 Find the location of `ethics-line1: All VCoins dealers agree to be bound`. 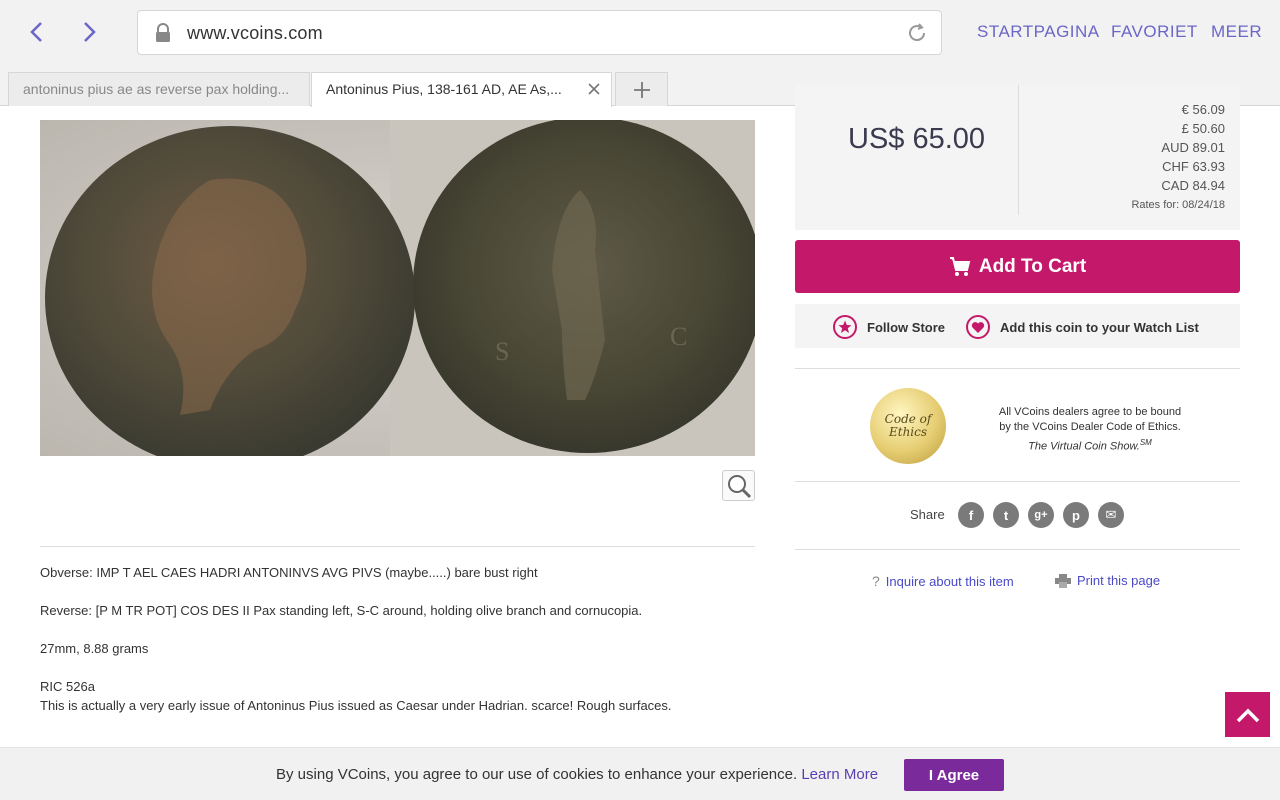

ethics-line1: All VCoins dealers agree to be bound is located at coordinates (1090, 412).